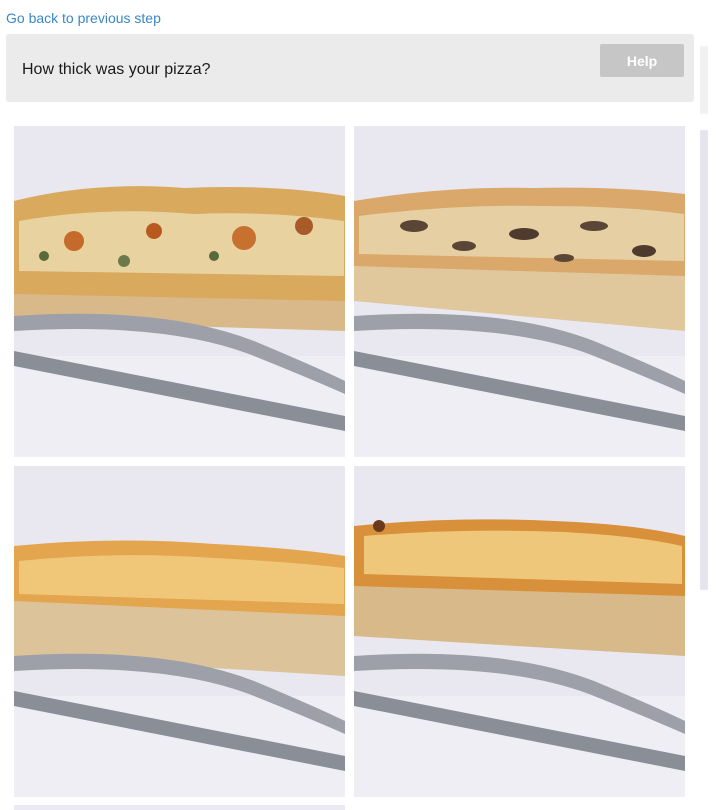  What do you see at coordinates (704, 360) in the screenshot?
I see `scrollbar-thumb` at bounding box center [704, 360].